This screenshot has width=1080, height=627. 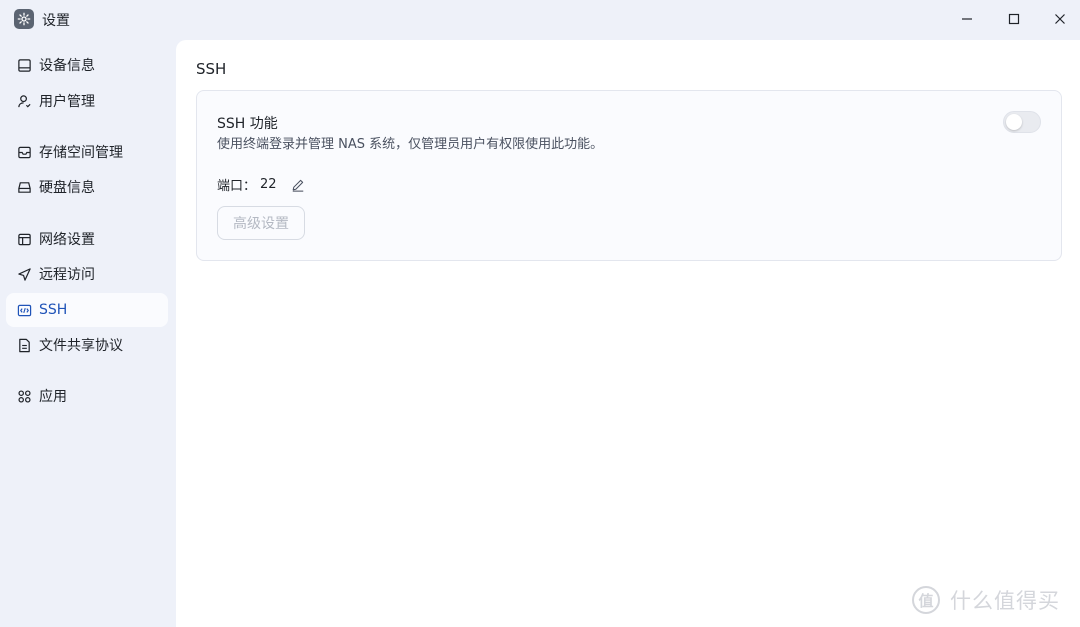 What do you see at coordinates (87, 310) in the screenshot?
I see `sidebar-item-ssh: SSH` at bounding box center [87, 310].